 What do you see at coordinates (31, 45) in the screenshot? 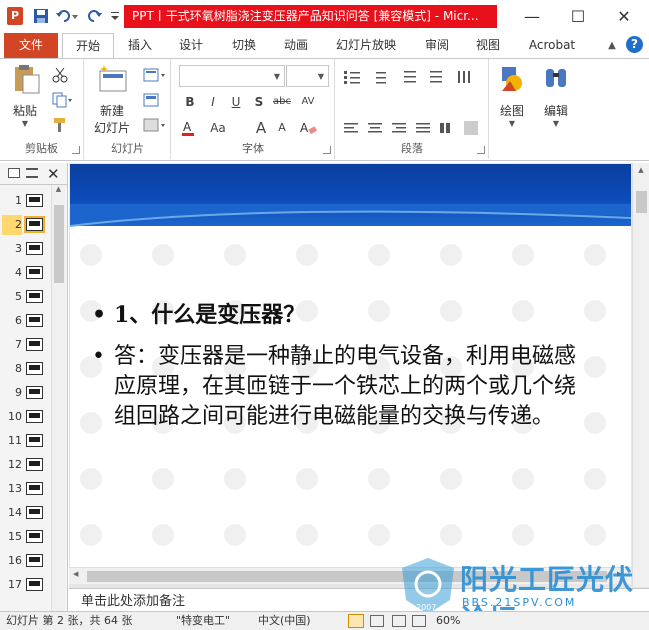
I see `tab-file: 文件` at bounding box center [31, 45].